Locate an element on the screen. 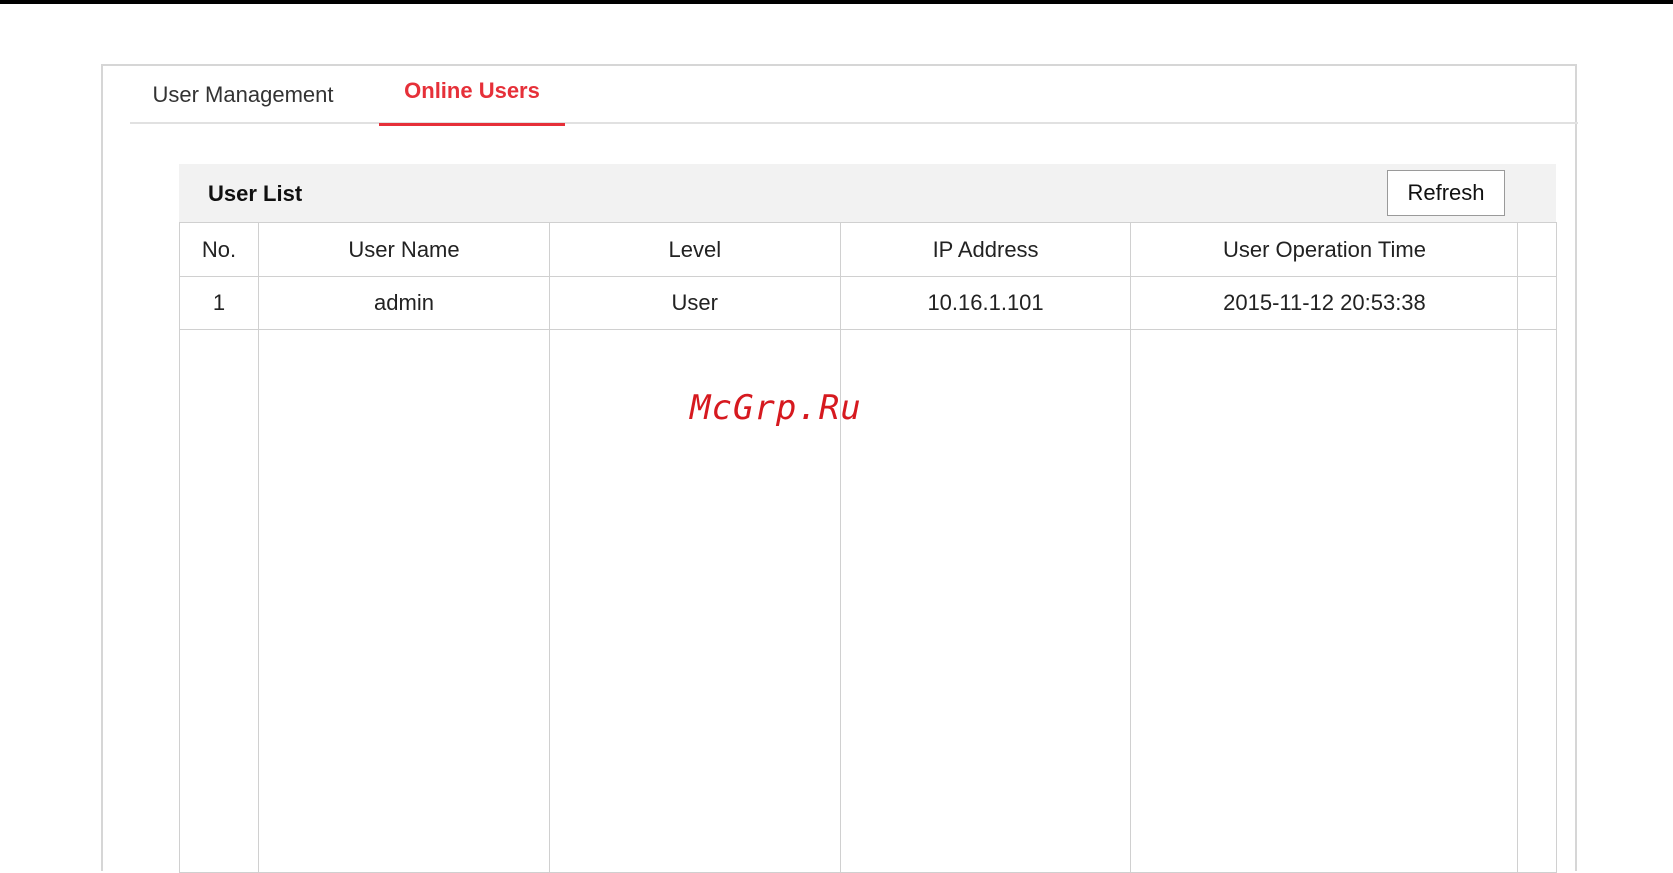 Image resolution: width=1673 pixels, height=873 pixels. cell-ip-address: 10.16.1.101 is located at coordinates (985, 303).